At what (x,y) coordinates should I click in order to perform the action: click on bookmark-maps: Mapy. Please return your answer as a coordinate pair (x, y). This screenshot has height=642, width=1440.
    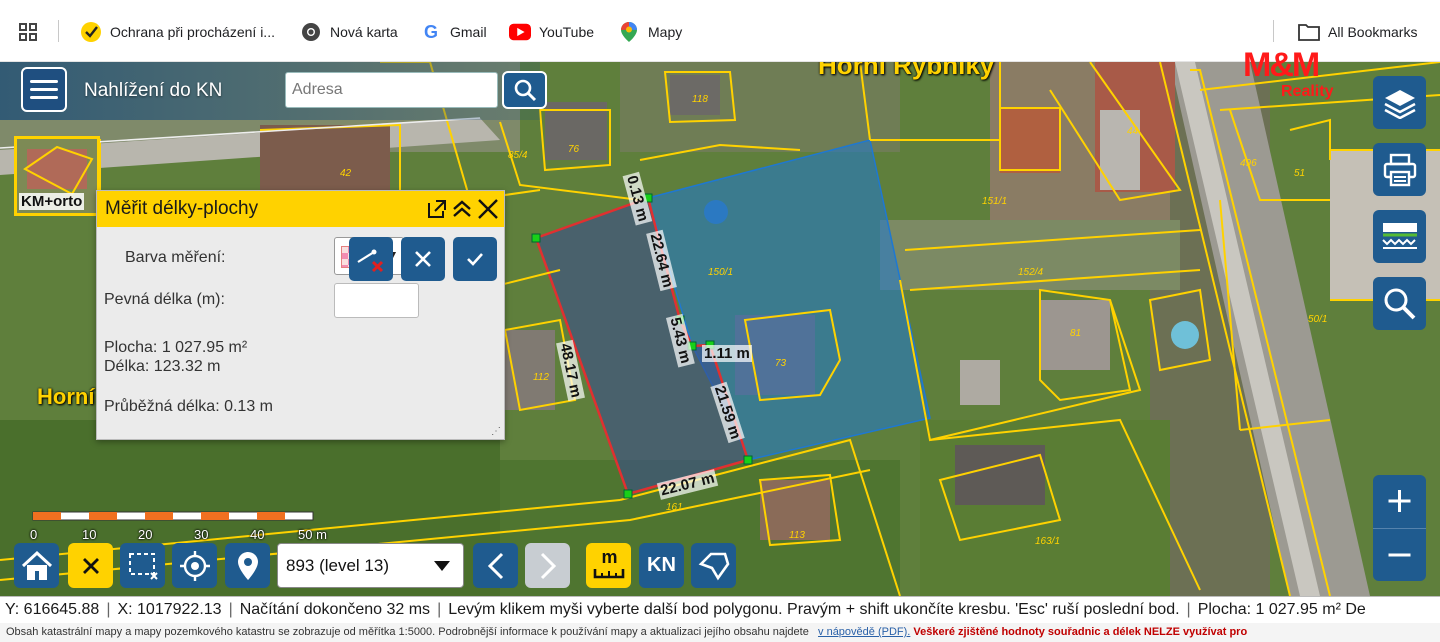
    Looking at the image, I should click on (650, 32).